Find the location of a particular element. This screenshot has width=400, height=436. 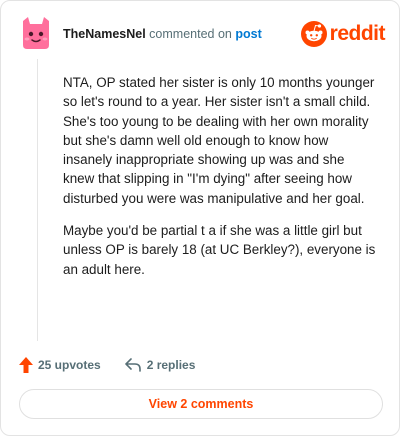

reply-arrow-icon is located at coordinates (132, 365).